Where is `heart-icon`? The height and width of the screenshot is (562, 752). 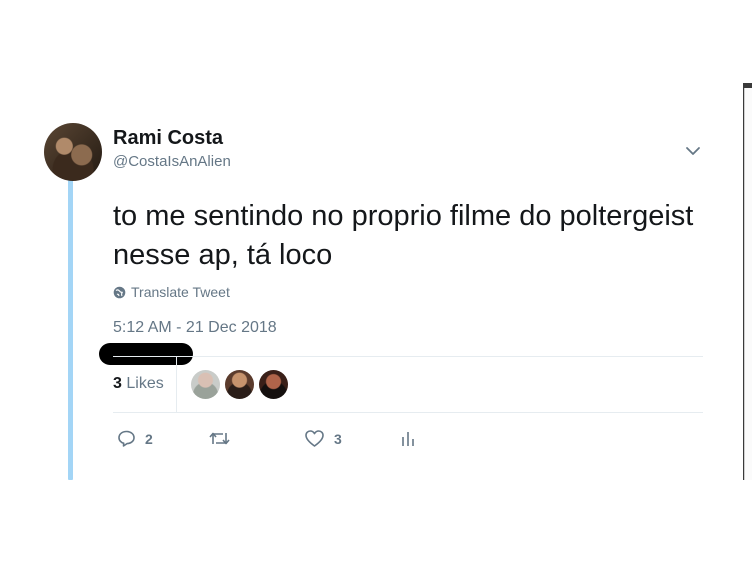 heart-icon is located at coordinates (314, 438).